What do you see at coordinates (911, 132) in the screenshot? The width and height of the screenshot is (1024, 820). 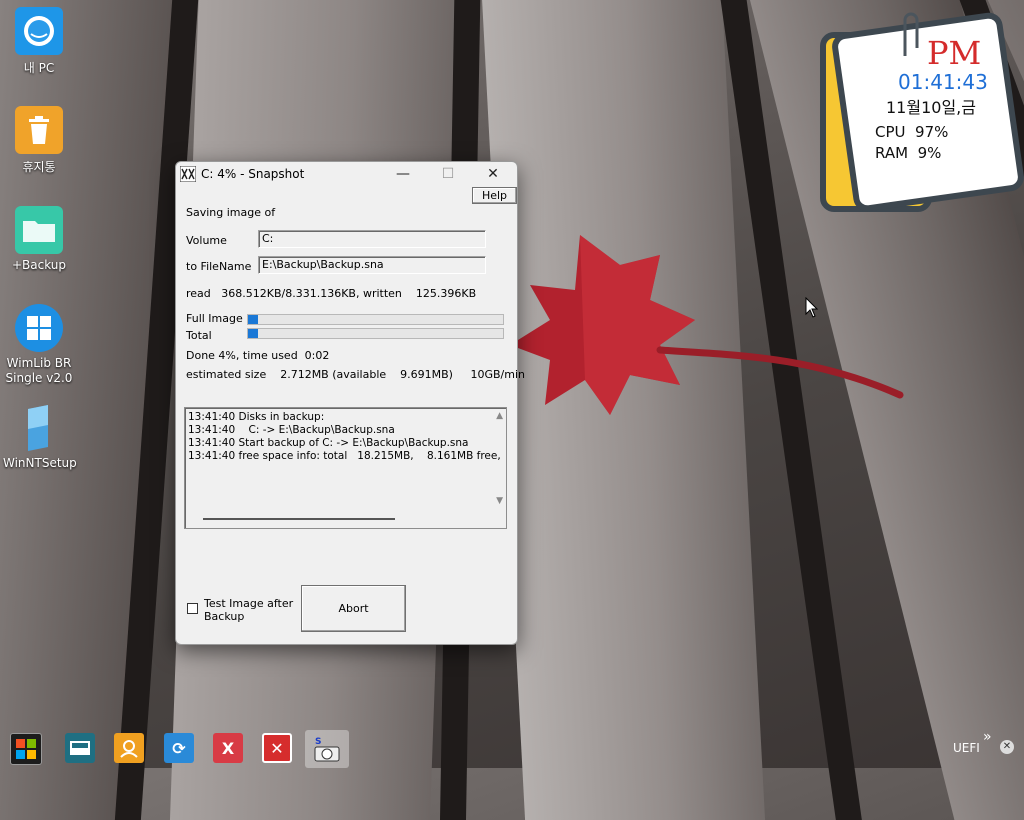 I see `widget-cpu: CPU 97%` at bounding box center [911, 132].